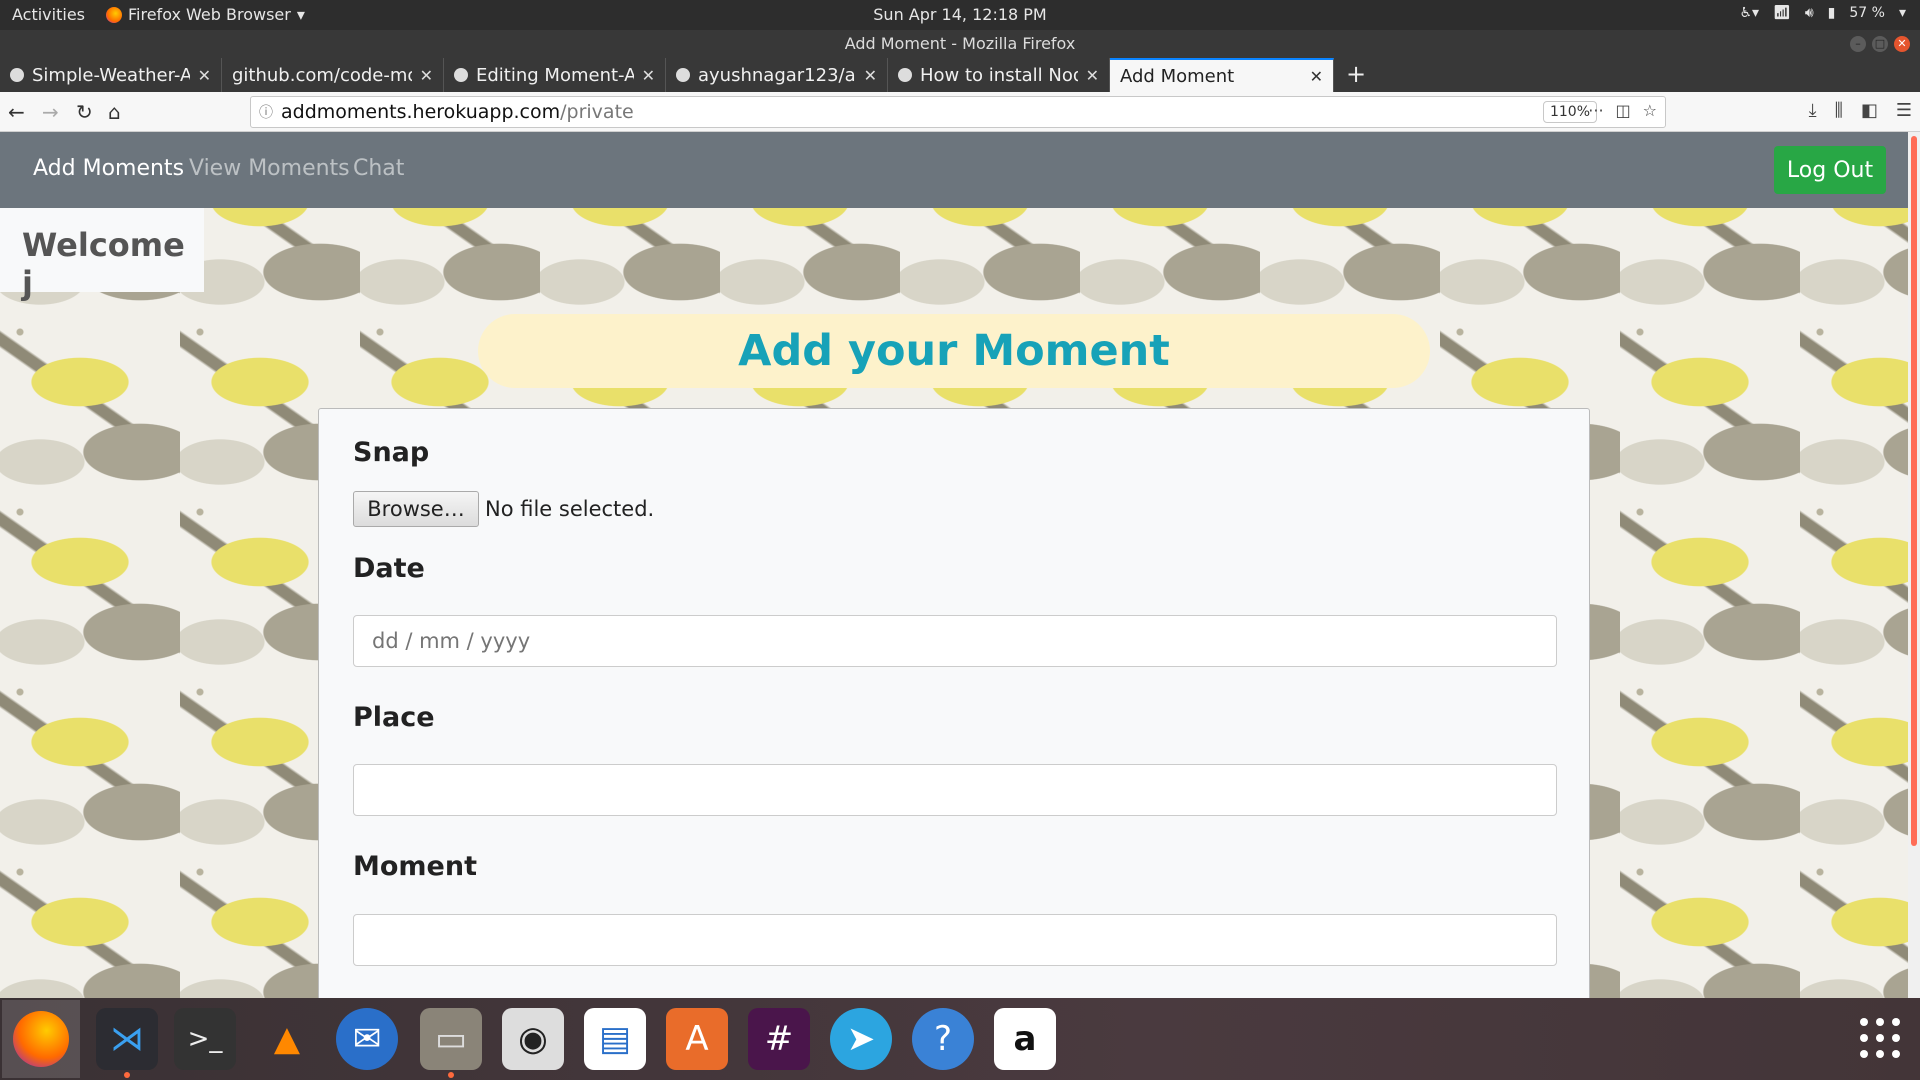 The width and height of the screenshot is (1920, 1080). I want to click on rhythmbox-icon: ◉, so click(533, 1039).